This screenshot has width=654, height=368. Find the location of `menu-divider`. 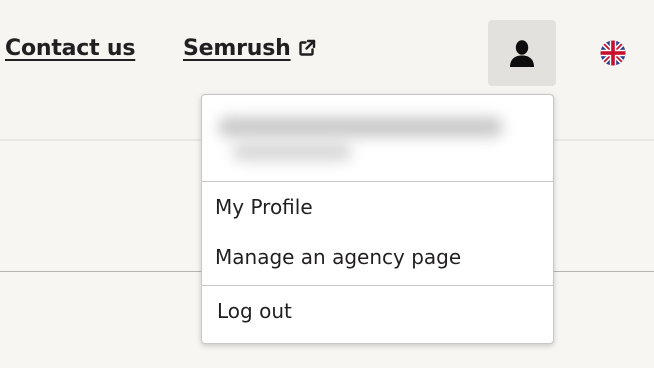

menu-divider is located at coordinates (377, 285).